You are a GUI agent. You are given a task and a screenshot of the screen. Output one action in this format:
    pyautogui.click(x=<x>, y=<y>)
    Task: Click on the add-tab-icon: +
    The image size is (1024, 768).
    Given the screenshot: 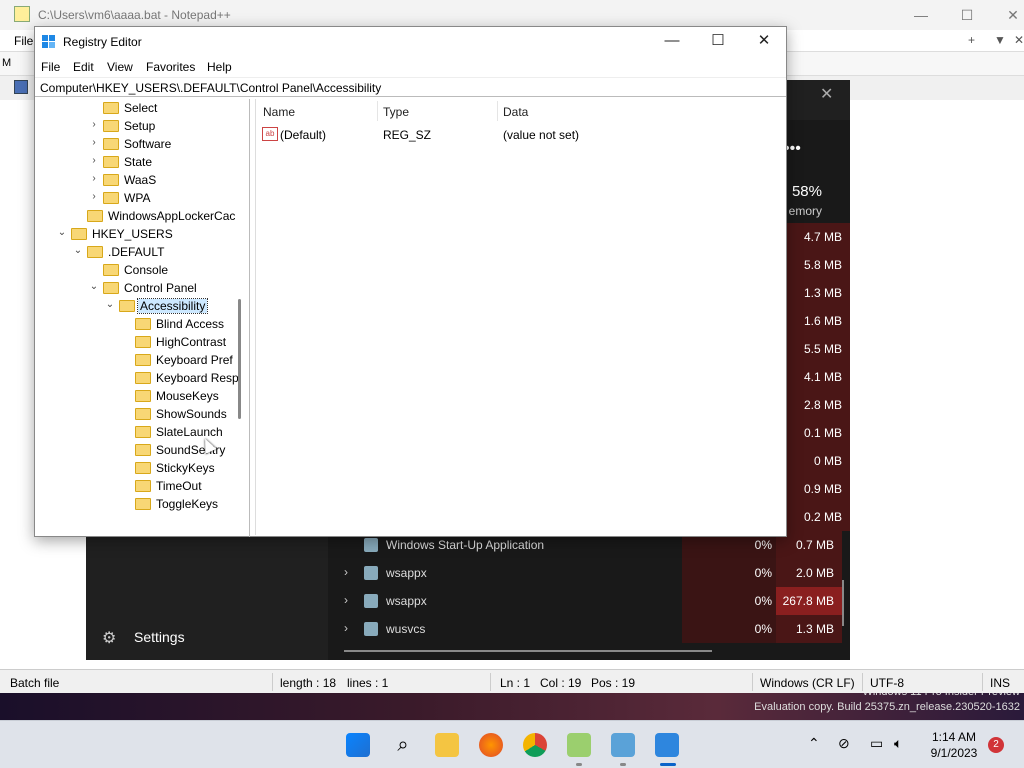 What is the action you would take?
    pyautogui.click(x=971, y=40)
    